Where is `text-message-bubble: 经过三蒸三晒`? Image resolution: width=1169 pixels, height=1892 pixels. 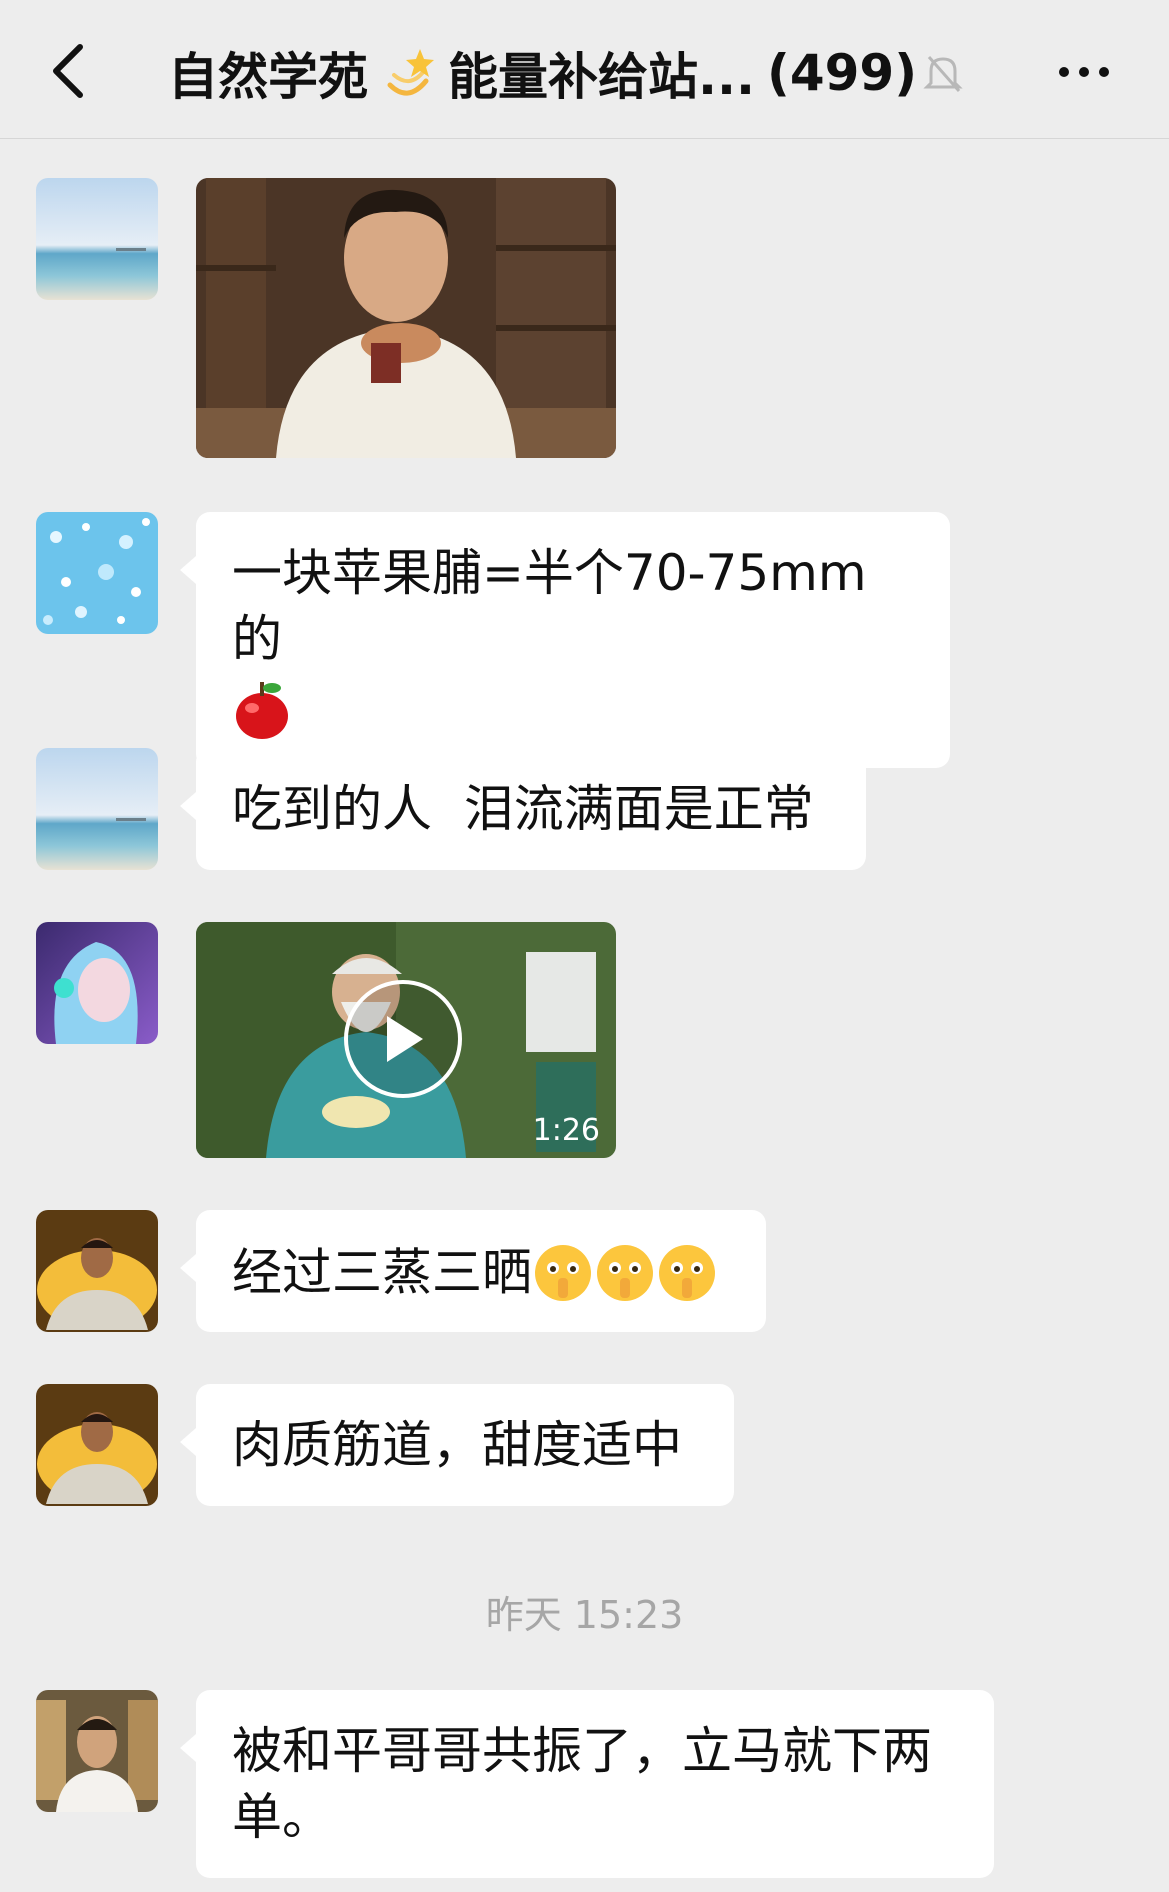
text-message-bubble: 经过三蒸三晒 is located at coordinates (473, 1271).